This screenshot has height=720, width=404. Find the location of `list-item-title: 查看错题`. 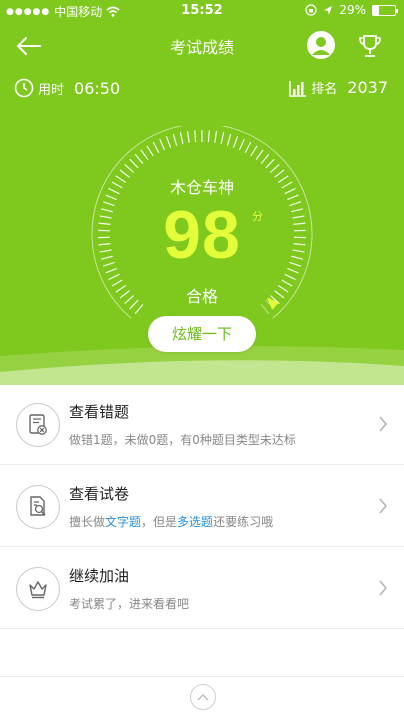

list-item-title: 查看错题 is located at coordinates (99, 412).